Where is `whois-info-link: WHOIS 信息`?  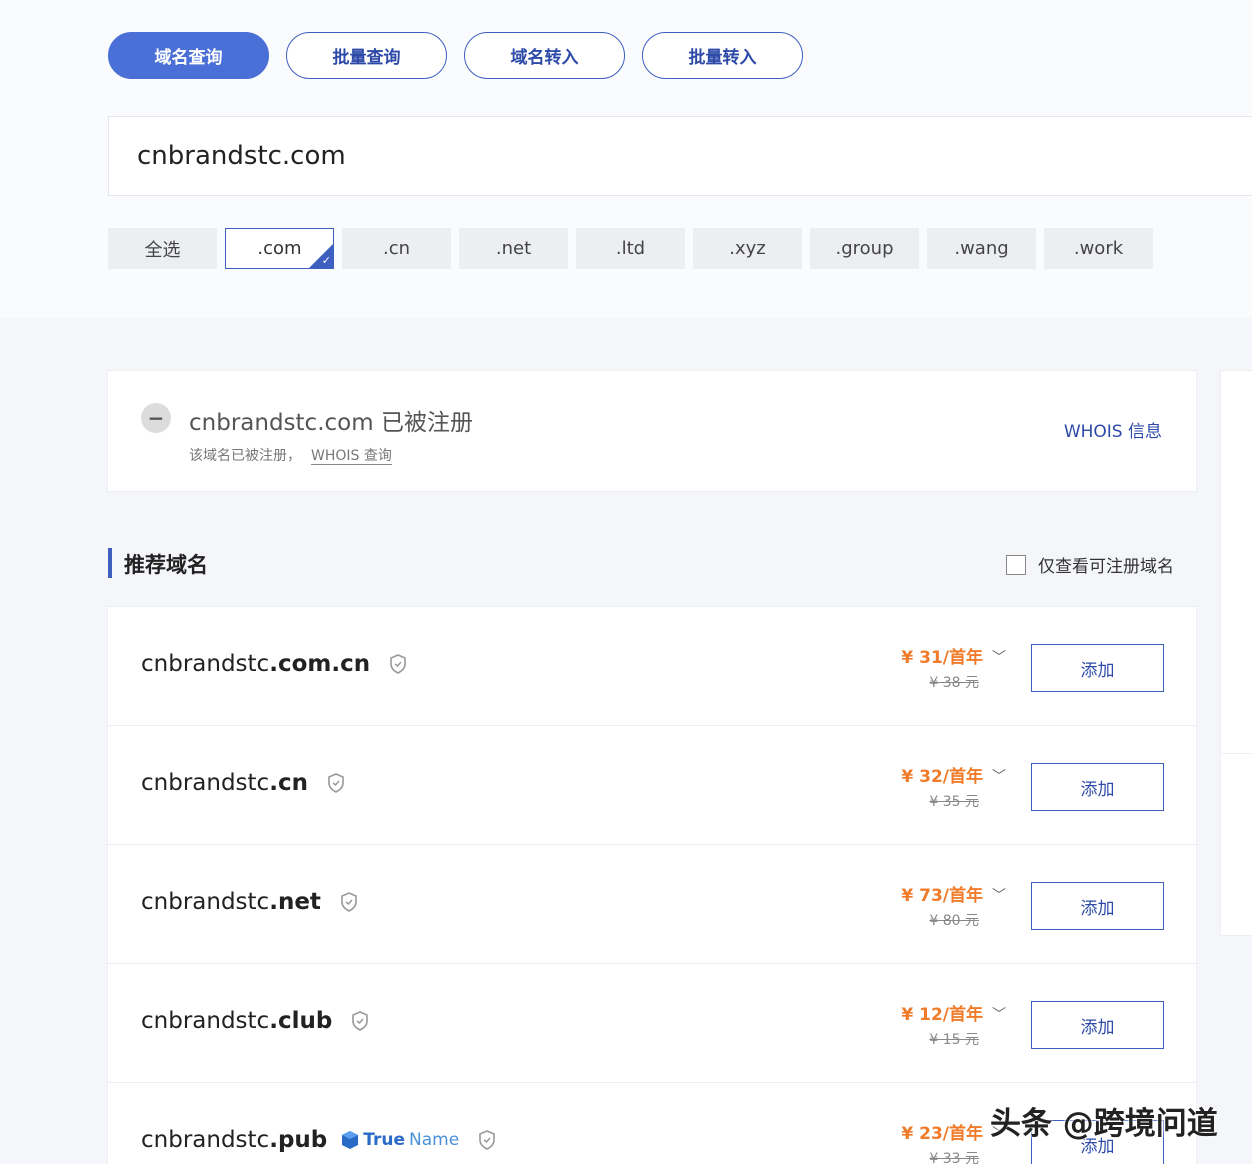 whois-info-link: WHOIS 信息 is located at coordinates (1113, 429).